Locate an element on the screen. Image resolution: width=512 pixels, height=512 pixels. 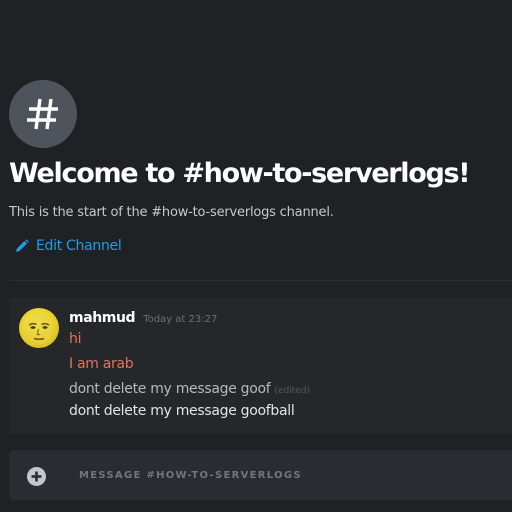
add-attachment-button is located at coordinates (36, 476).